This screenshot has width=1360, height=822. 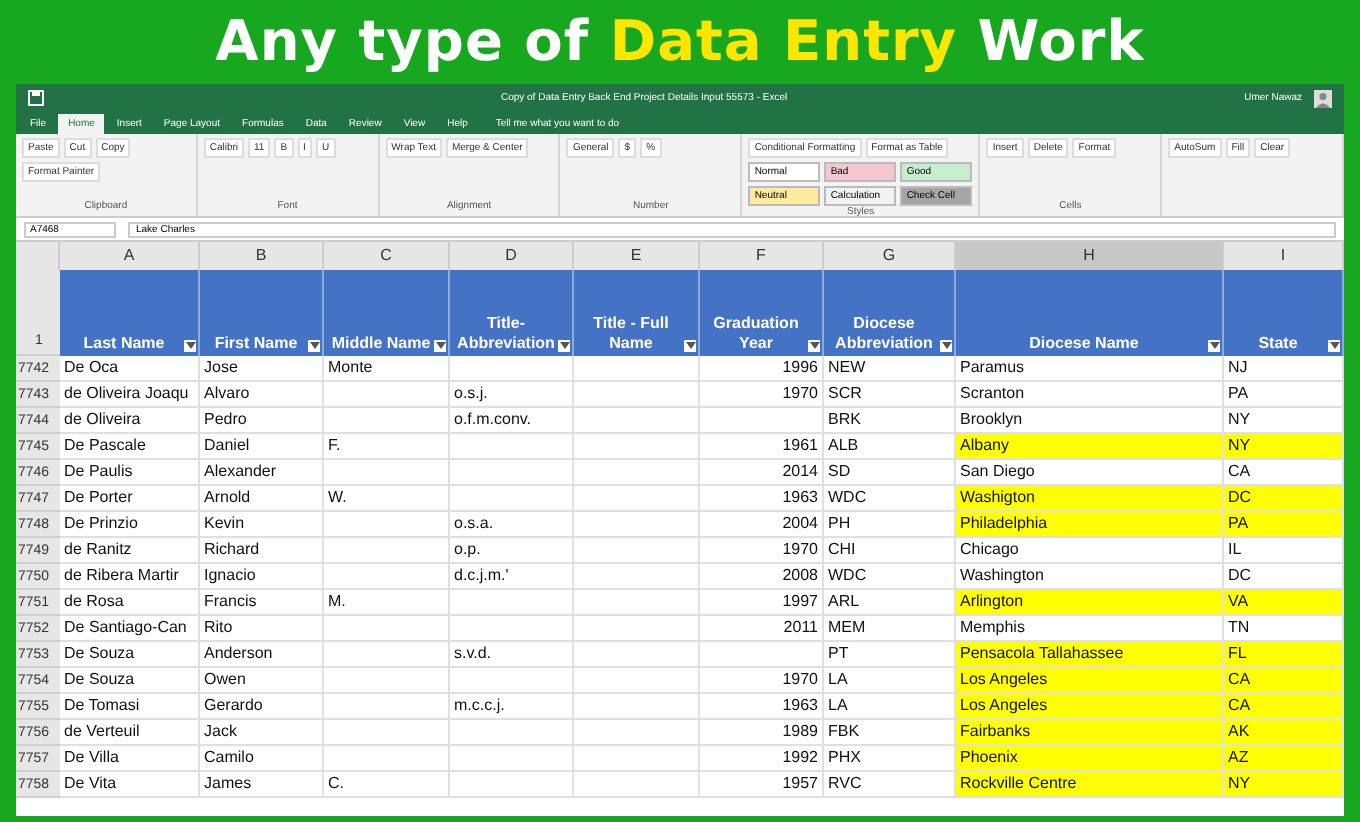 What do you see at coordinates (1090, 655) in the screenshot?
I see `table-cell: Pensacola Tallahassee` at bounding box center [1090, 655].